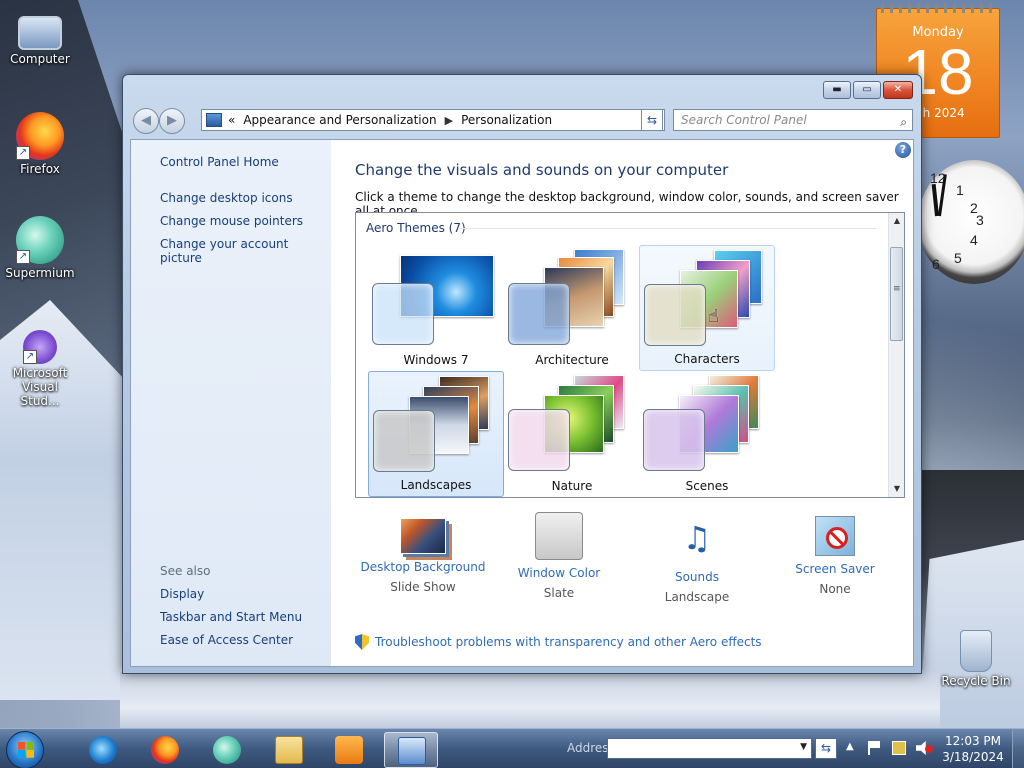 This screenshot has height=768, width=1024. I want to click on breadcrumb-overflow: «, so click(231, 120).